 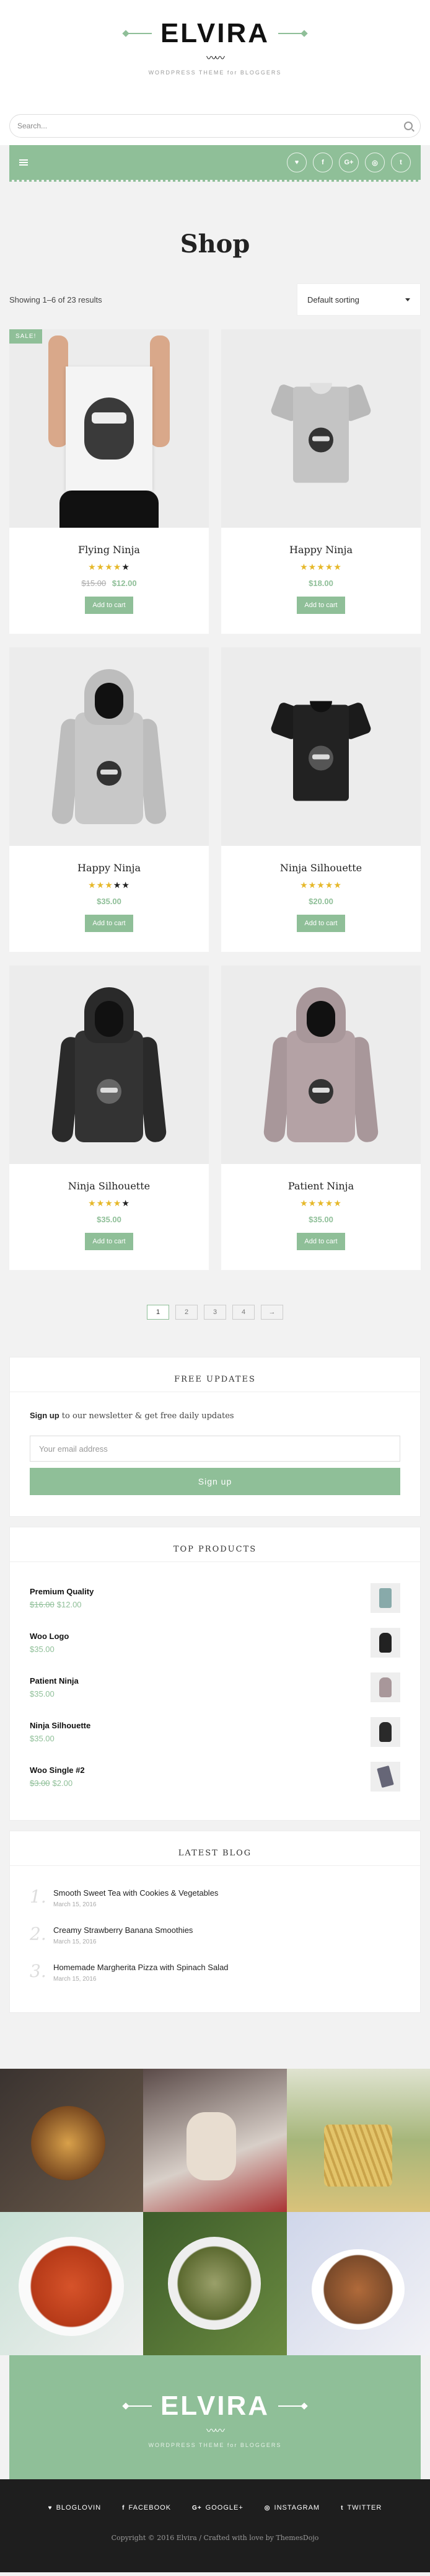 I want to click on footer-social-label: INSTAGRAM, so click(x=297, y=2508).